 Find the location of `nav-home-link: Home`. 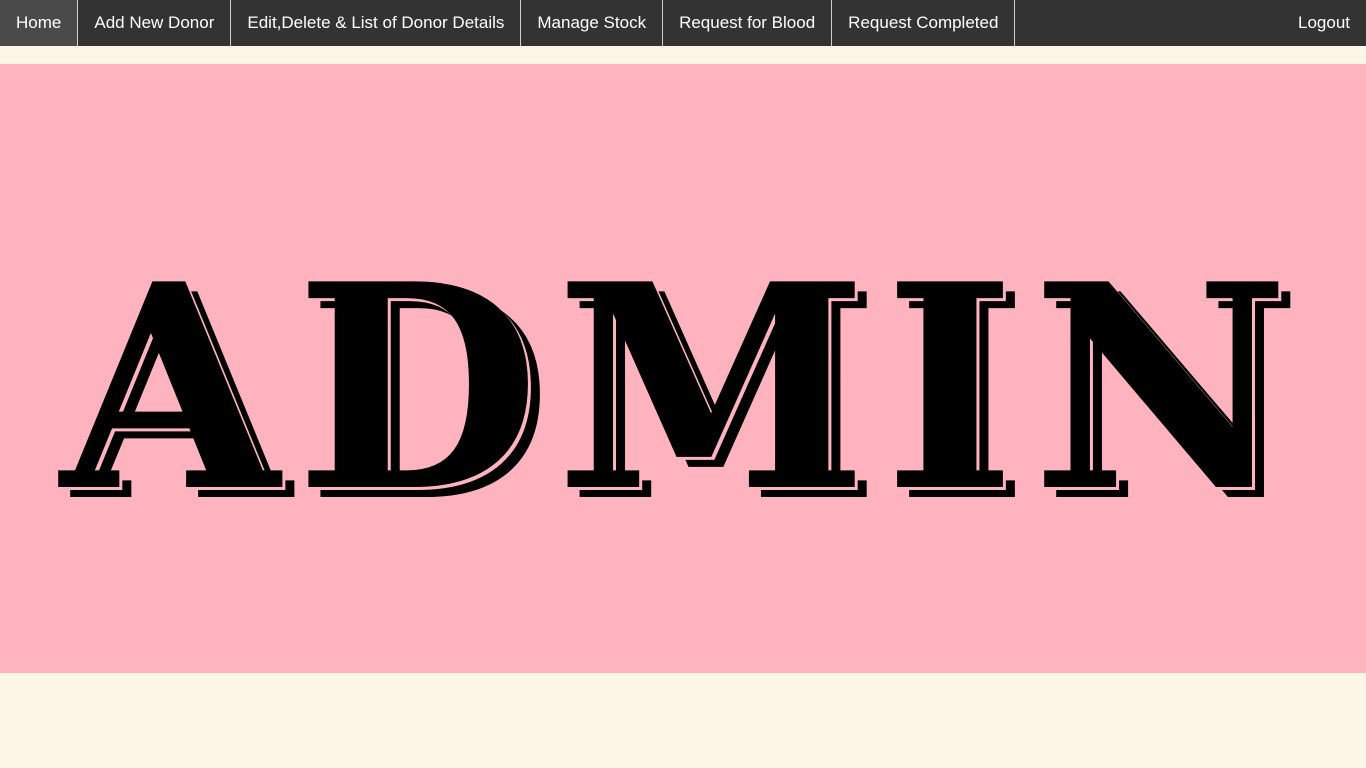

nav-home-link: Home is located at coordinates (39, 23).